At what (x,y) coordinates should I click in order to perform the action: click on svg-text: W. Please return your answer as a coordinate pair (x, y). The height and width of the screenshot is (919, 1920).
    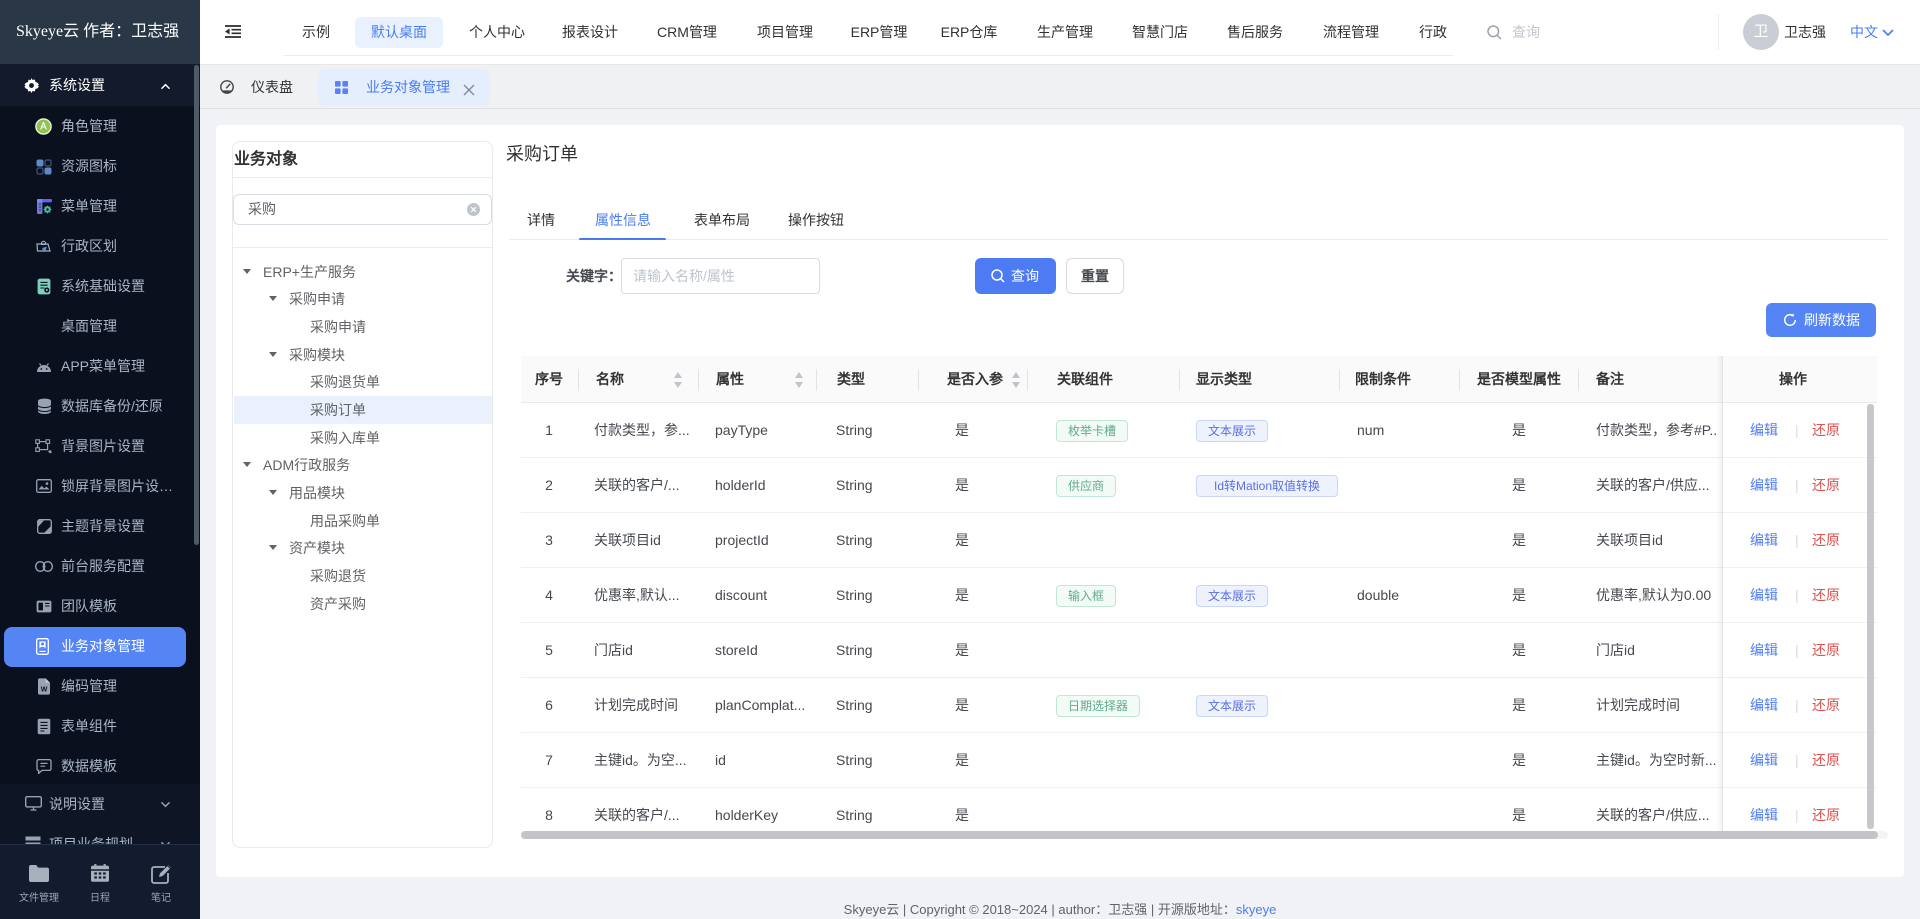
    Looking at the image, I should click on (44, 689).